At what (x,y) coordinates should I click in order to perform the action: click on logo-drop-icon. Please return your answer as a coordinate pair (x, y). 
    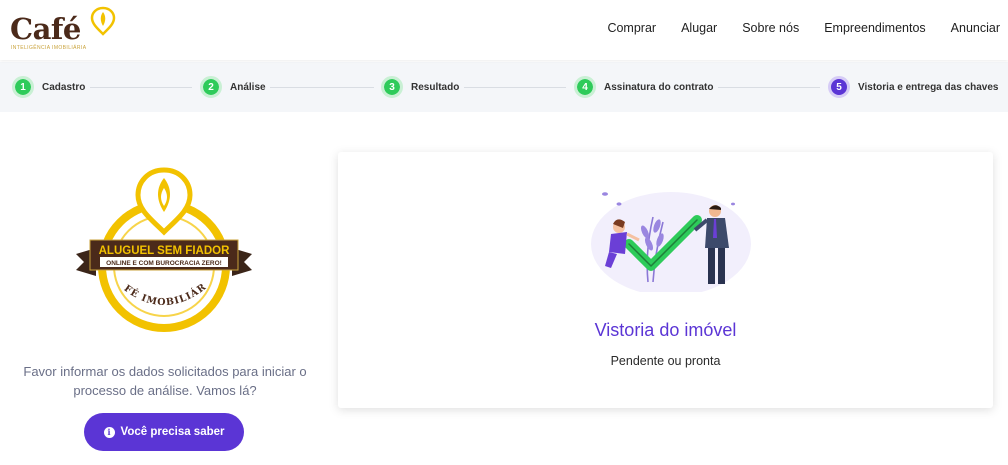
    Looking at the image, I should click on (103, 21).